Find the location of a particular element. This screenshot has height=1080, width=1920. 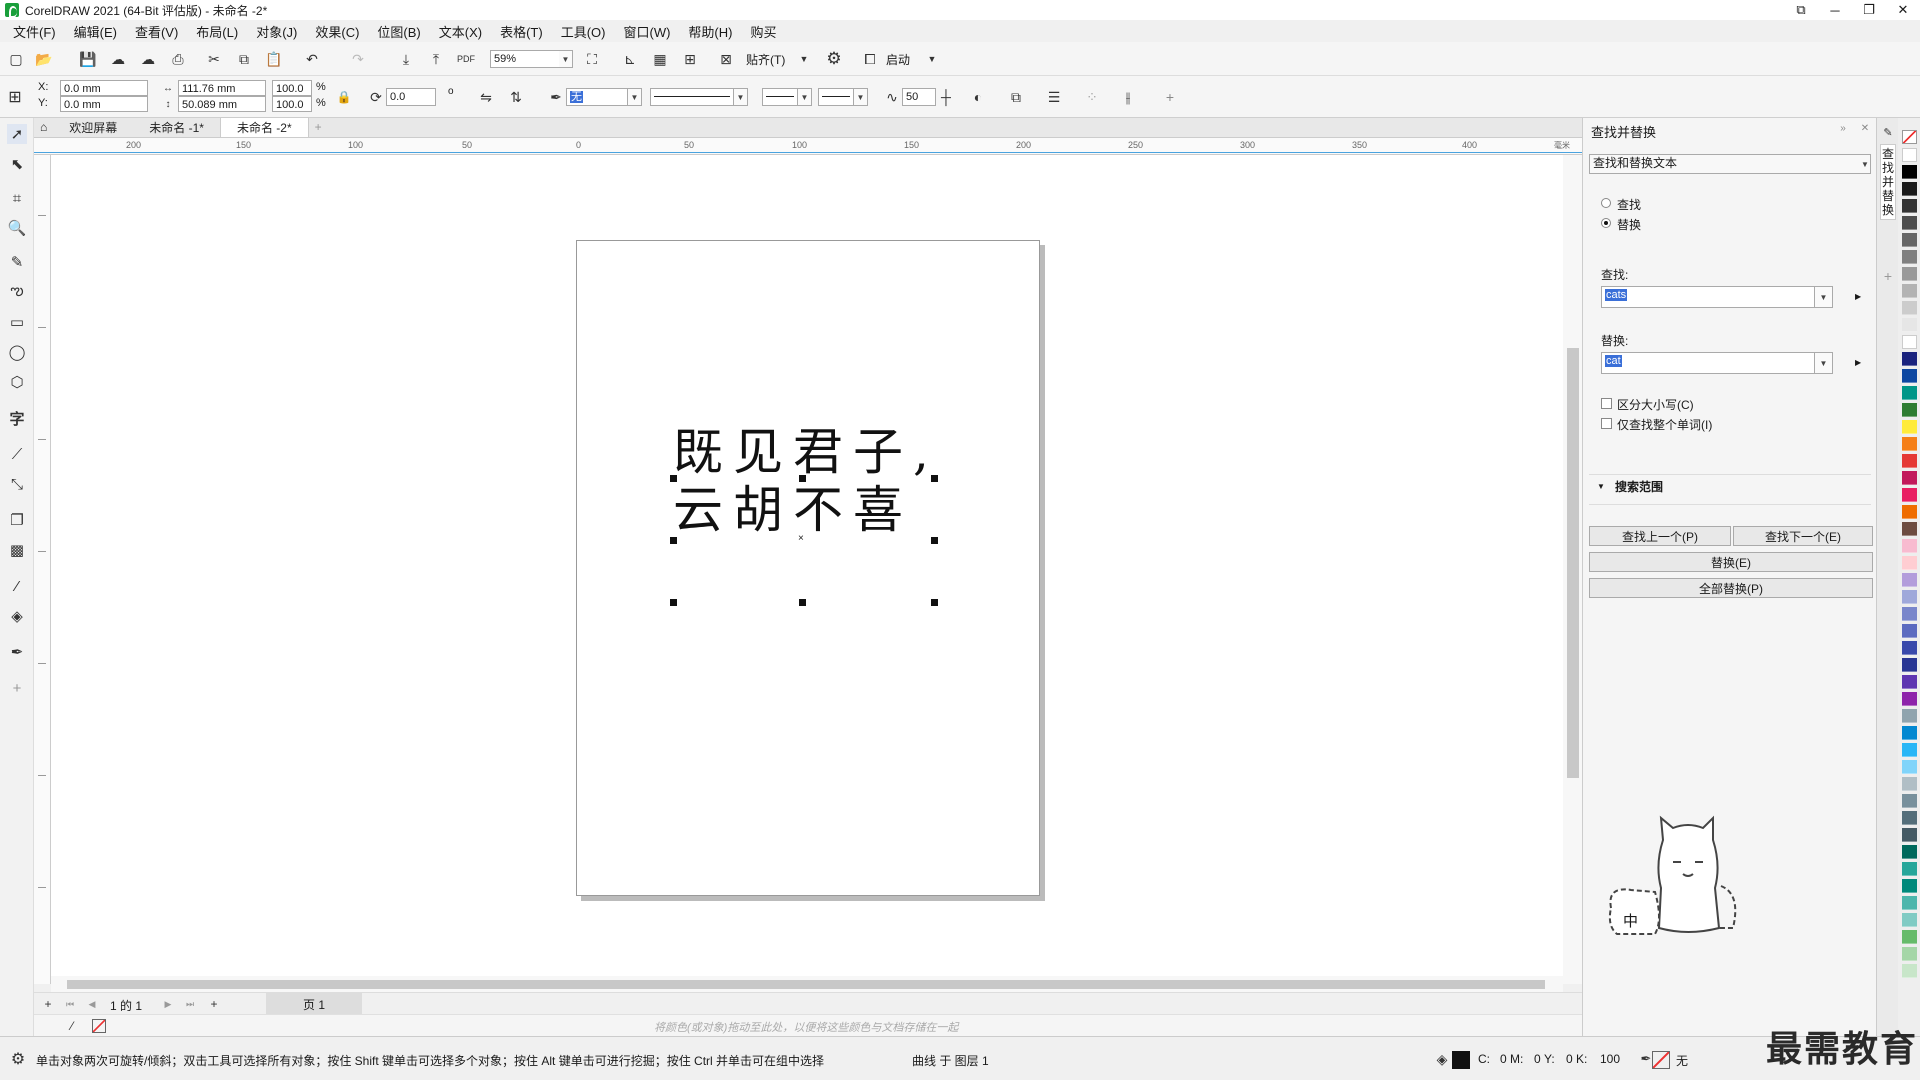

start-arrow-select is located at coordinates (780, 97).